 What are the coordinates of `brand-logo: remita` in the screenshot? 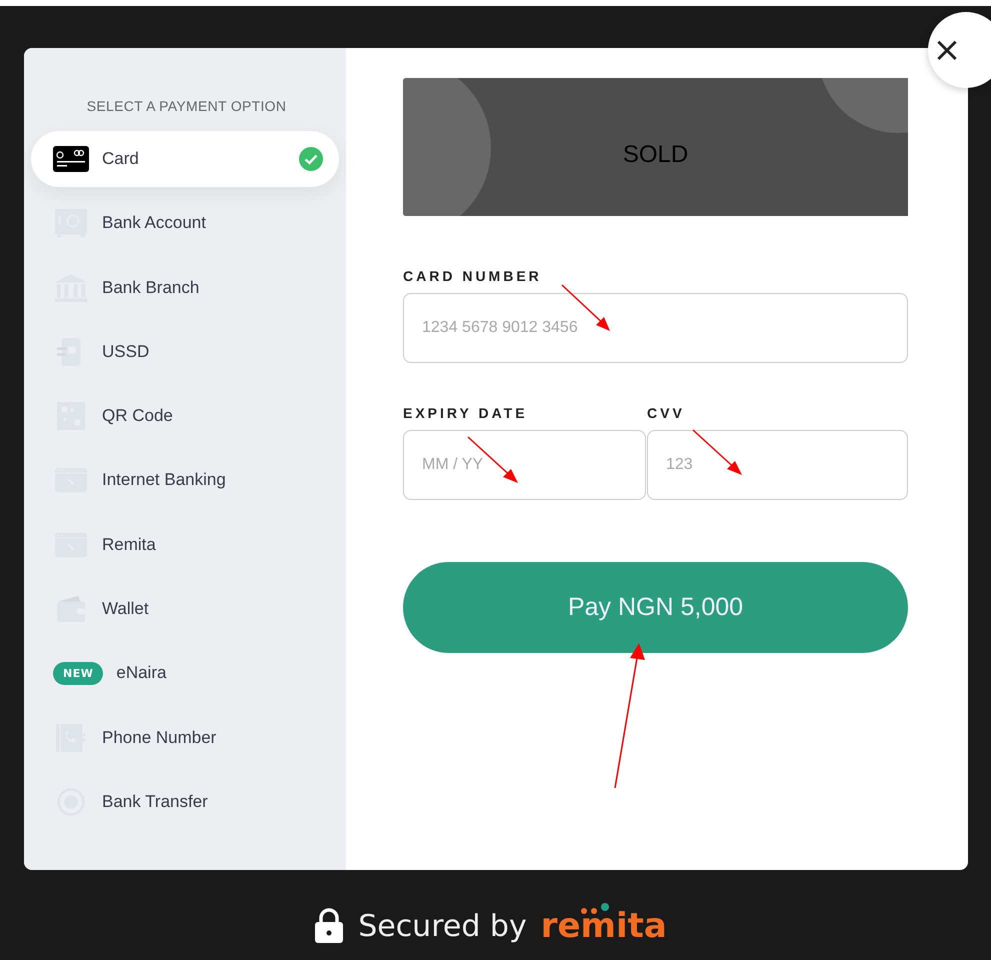 It's located at (603, 926).